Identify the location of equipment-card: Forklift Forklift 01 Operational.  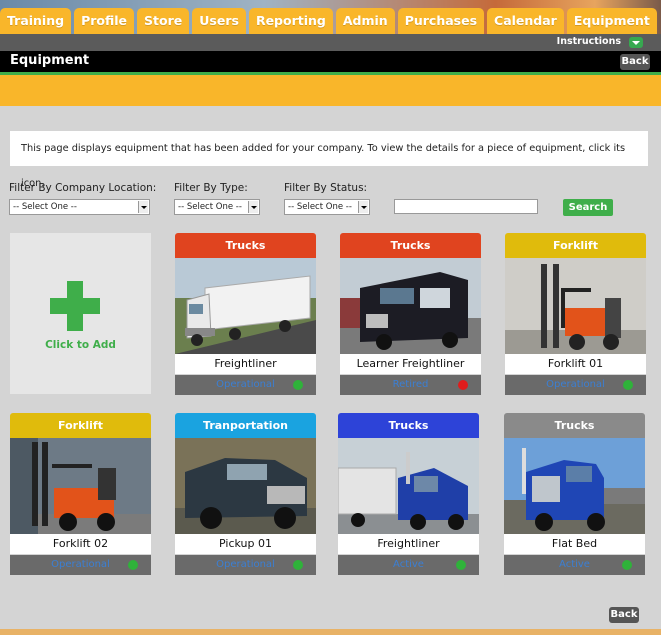
(575, 314).